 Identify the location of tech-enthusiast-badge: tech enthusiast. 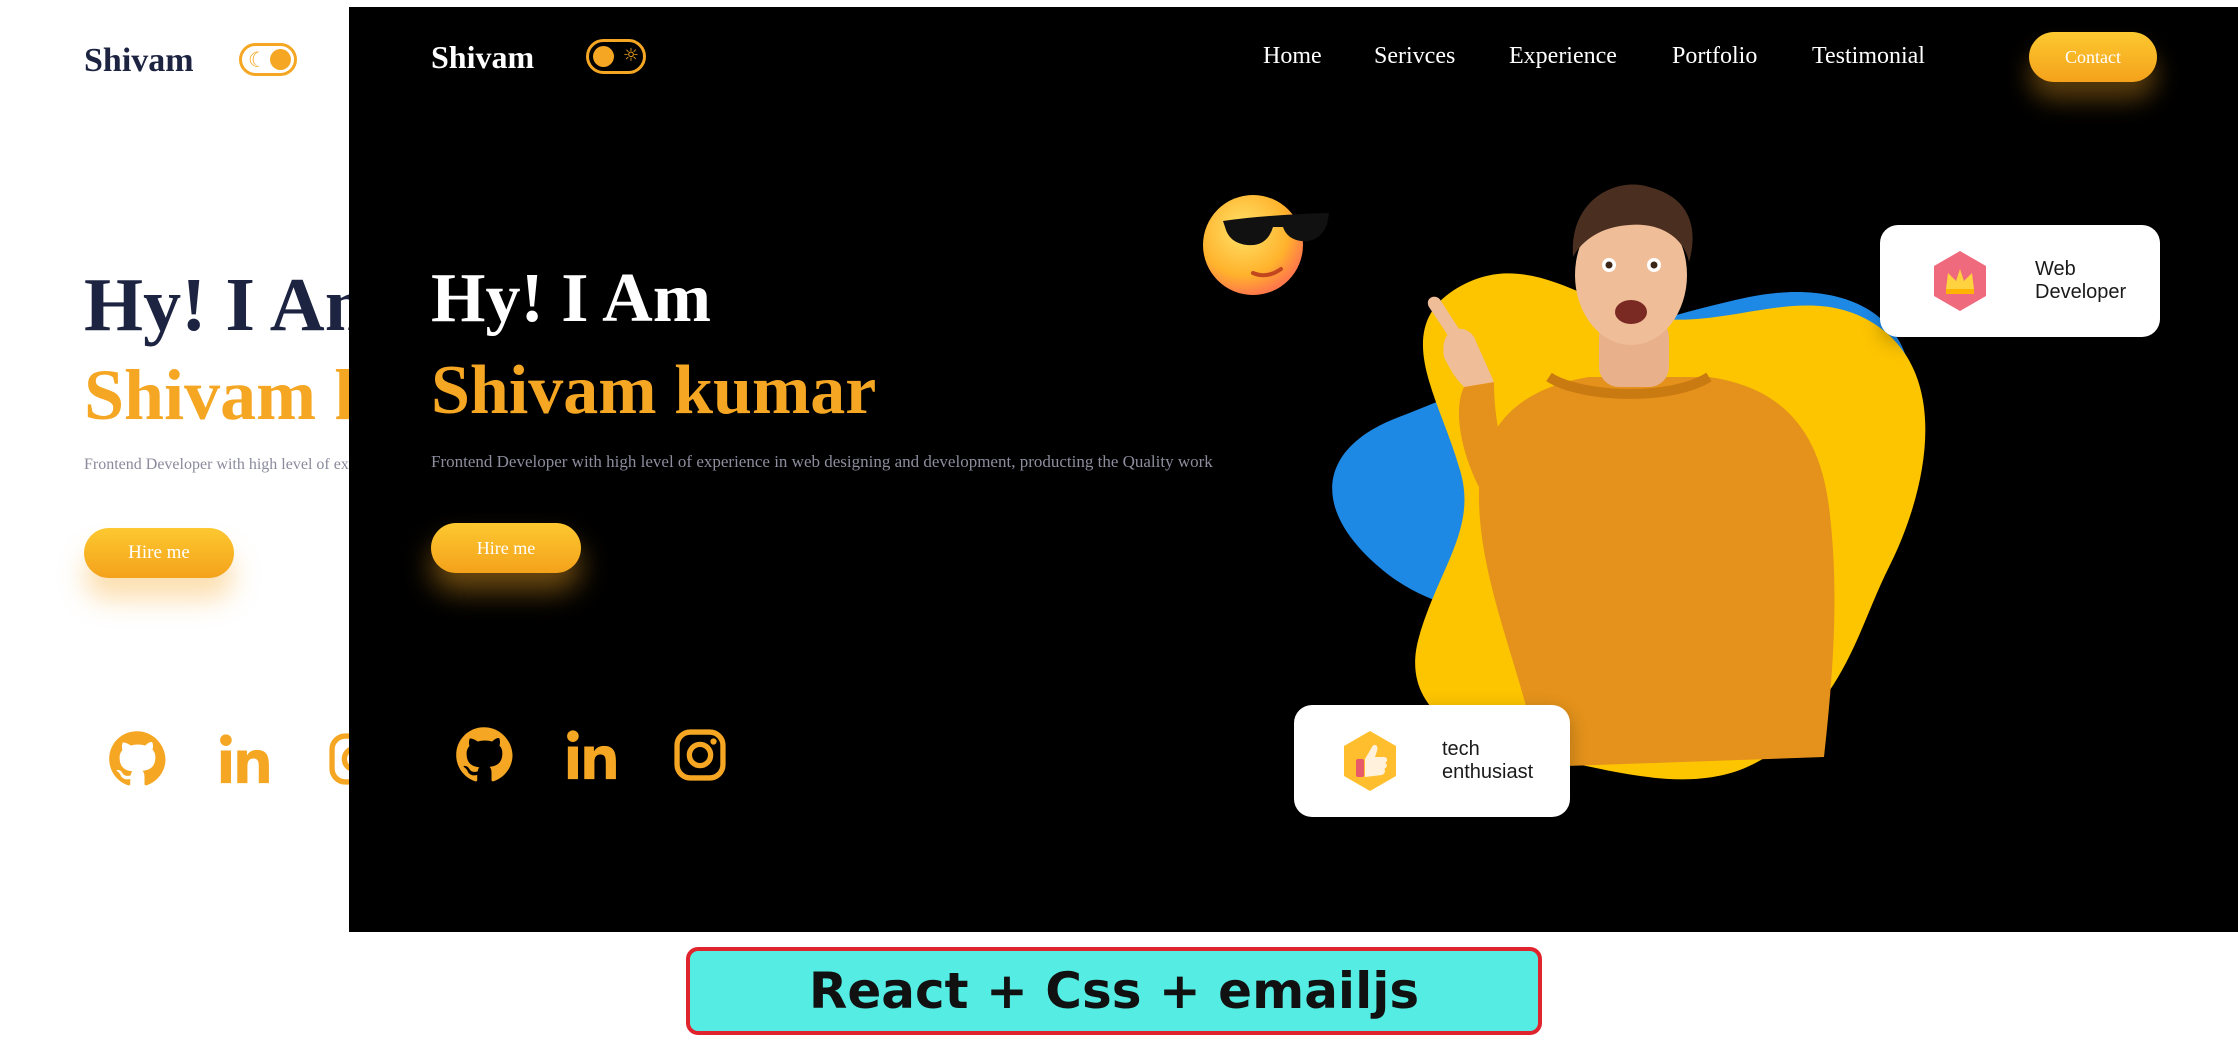
(1432, 761).